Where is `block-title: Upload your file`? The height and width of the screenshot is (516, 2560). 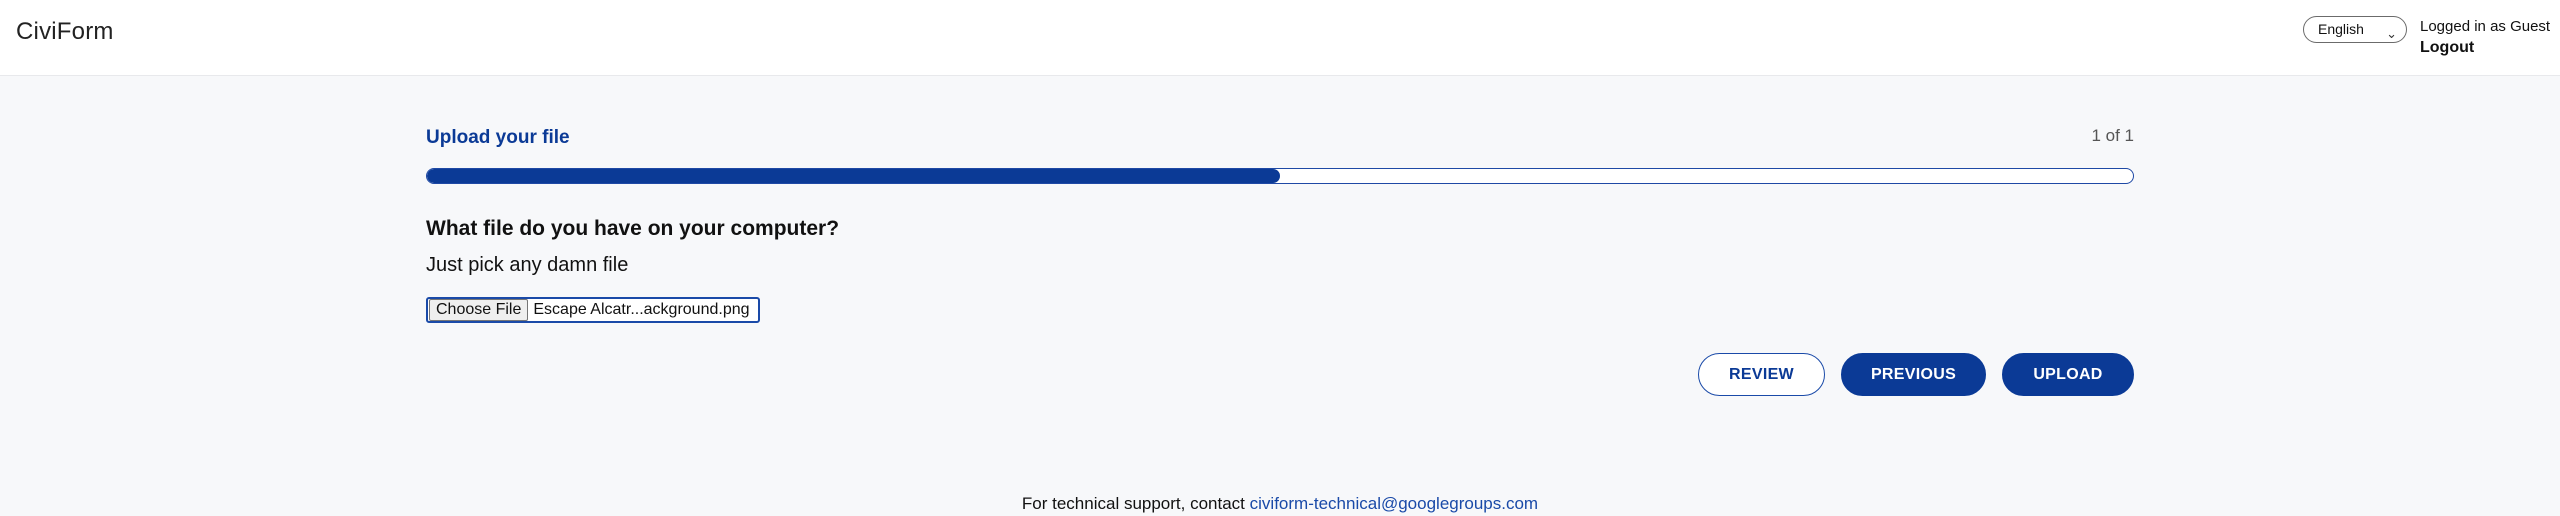 block-title: Upload your file is located at coordinates (498, 137).